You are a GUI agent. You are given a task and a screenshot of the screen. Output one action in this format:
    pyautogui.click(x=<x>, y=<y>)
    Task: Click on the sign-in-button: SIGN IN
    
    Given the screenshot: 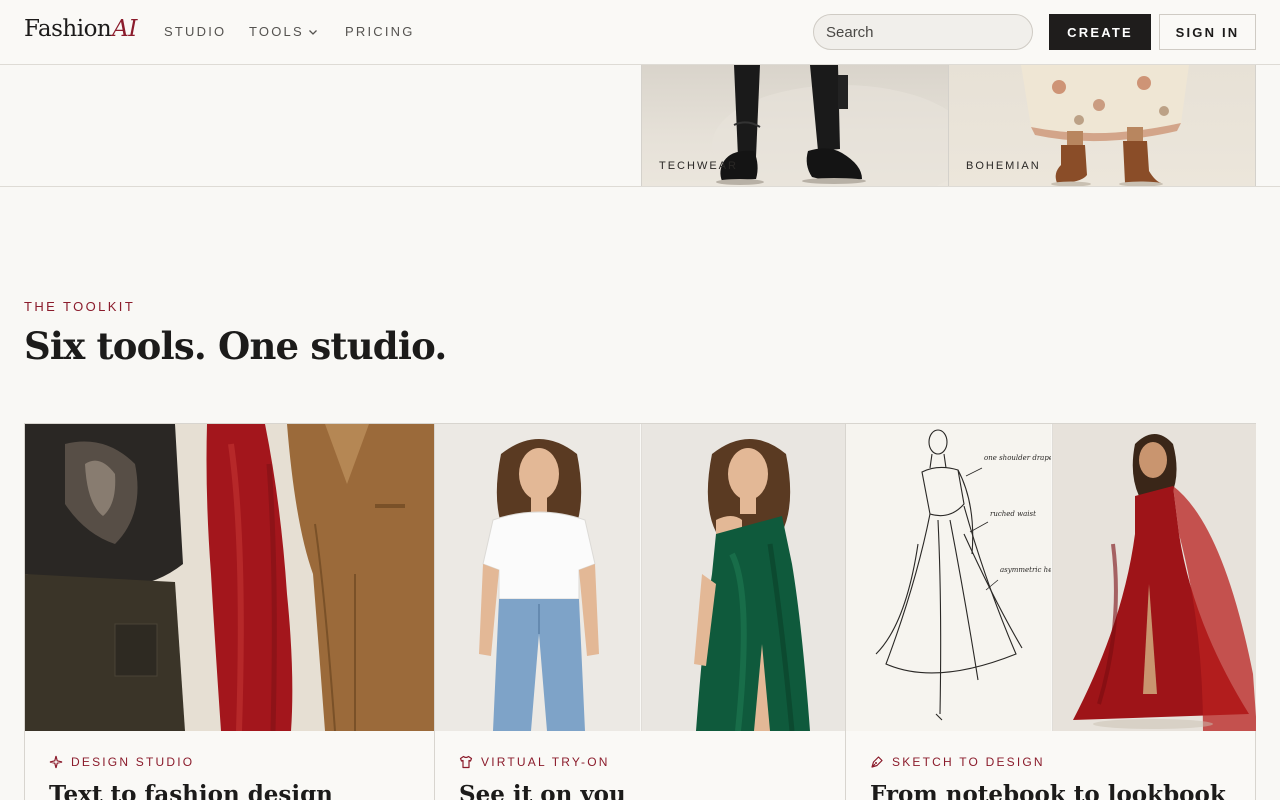 What is the action you would take?
    pyautogui.click(x=1207, y=32)
    